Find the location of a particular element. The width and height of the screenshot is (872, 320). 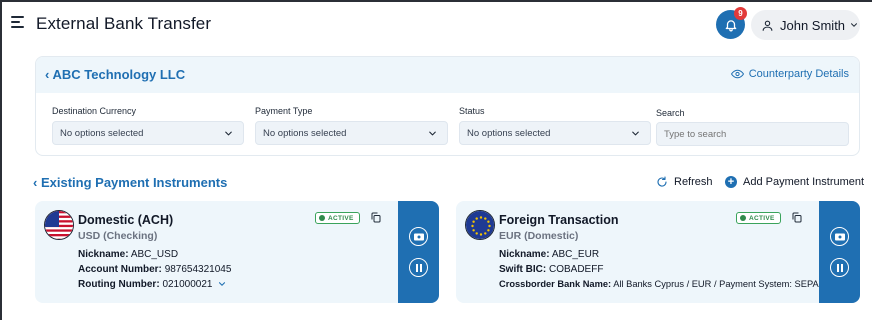

existing-instruments-back-link: ‹ Existing Payment Instruments is located at coordinates (130, 182).